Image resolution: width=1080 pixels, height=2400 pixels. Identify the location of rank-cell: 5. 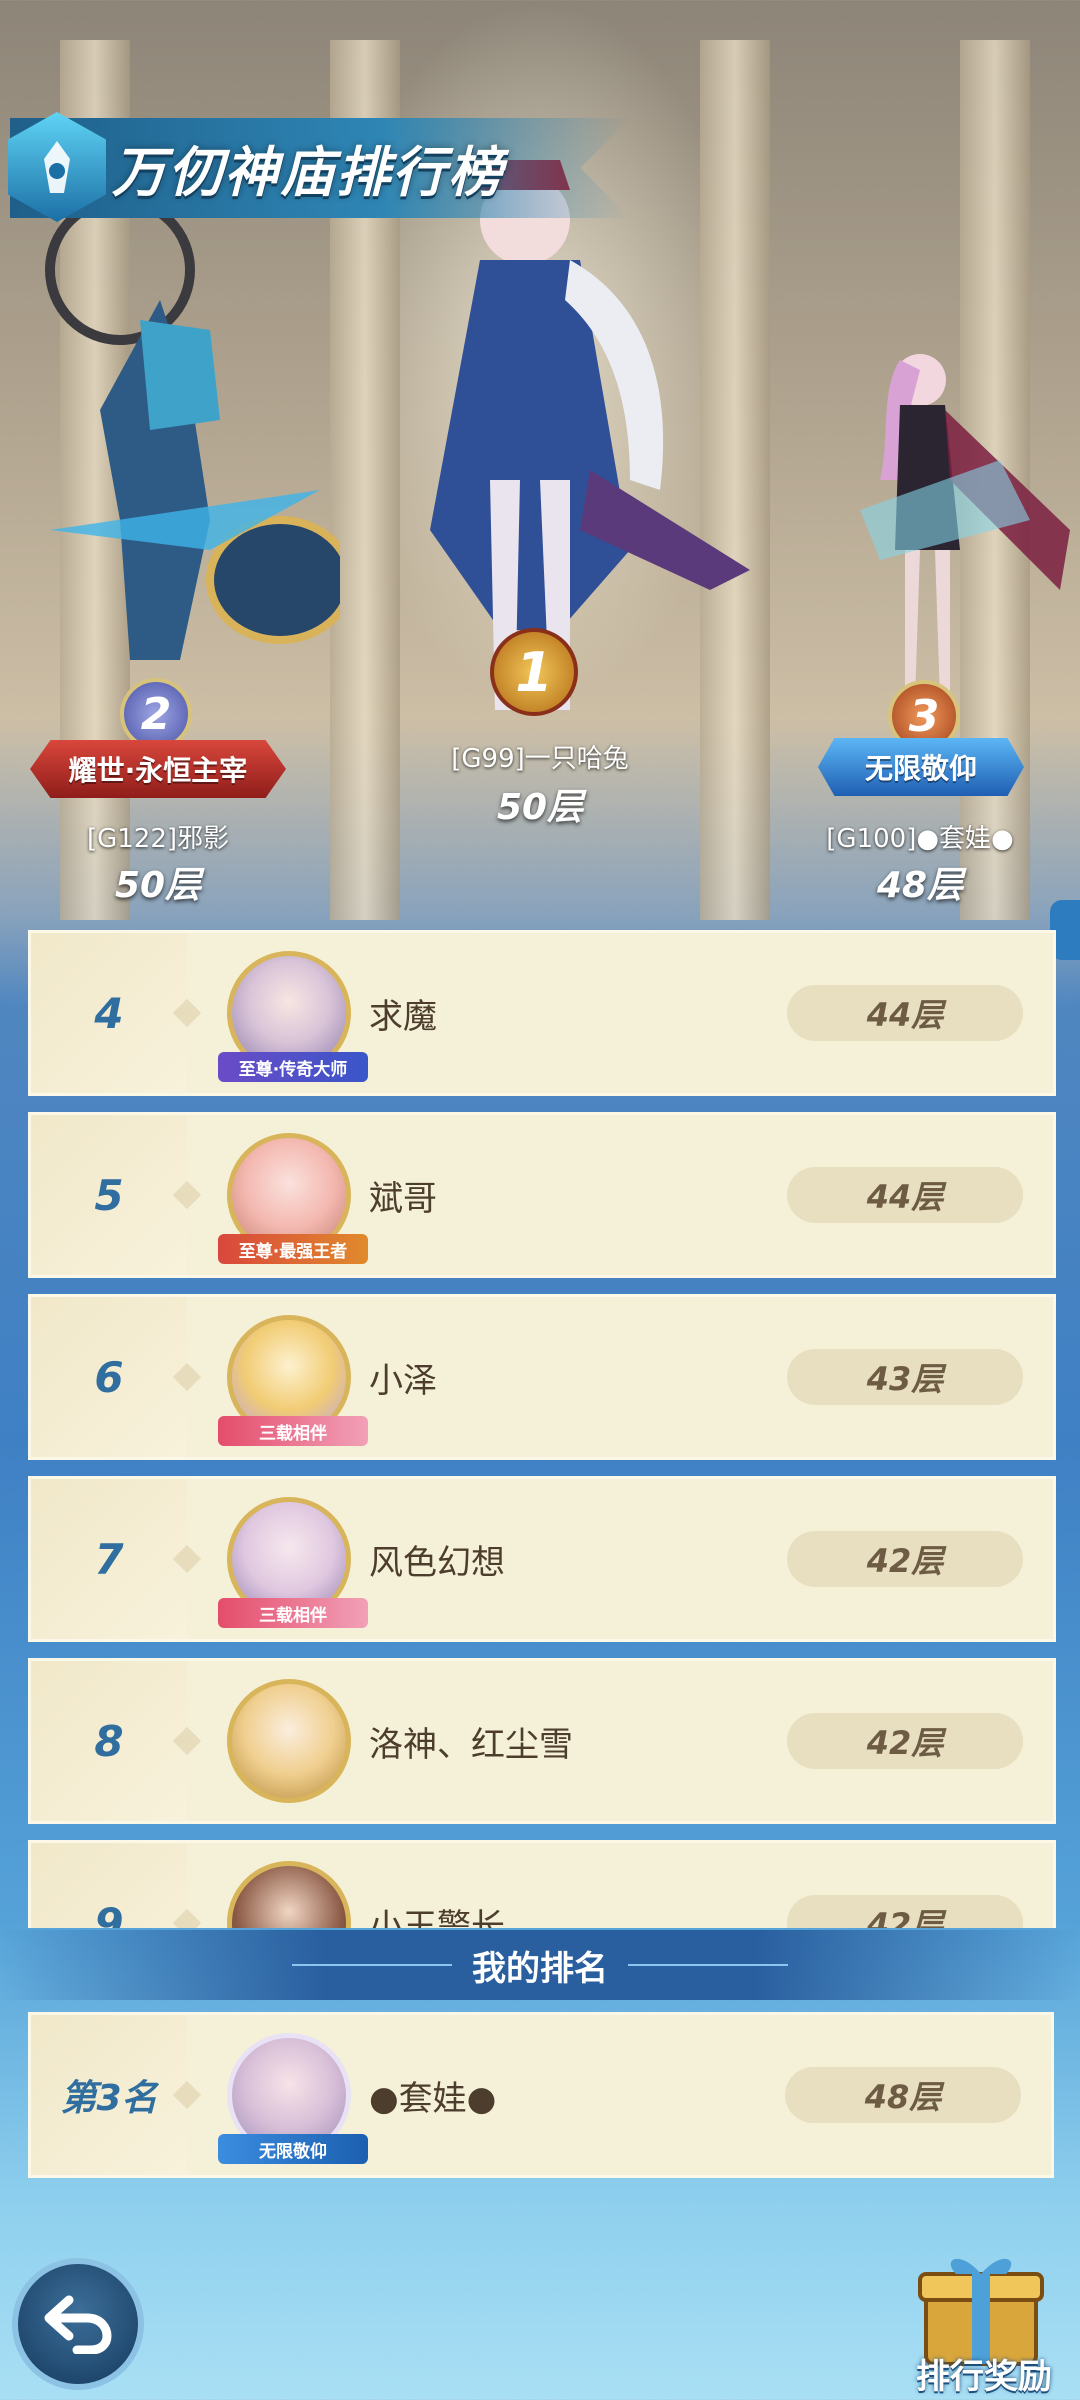
(116, 1195).